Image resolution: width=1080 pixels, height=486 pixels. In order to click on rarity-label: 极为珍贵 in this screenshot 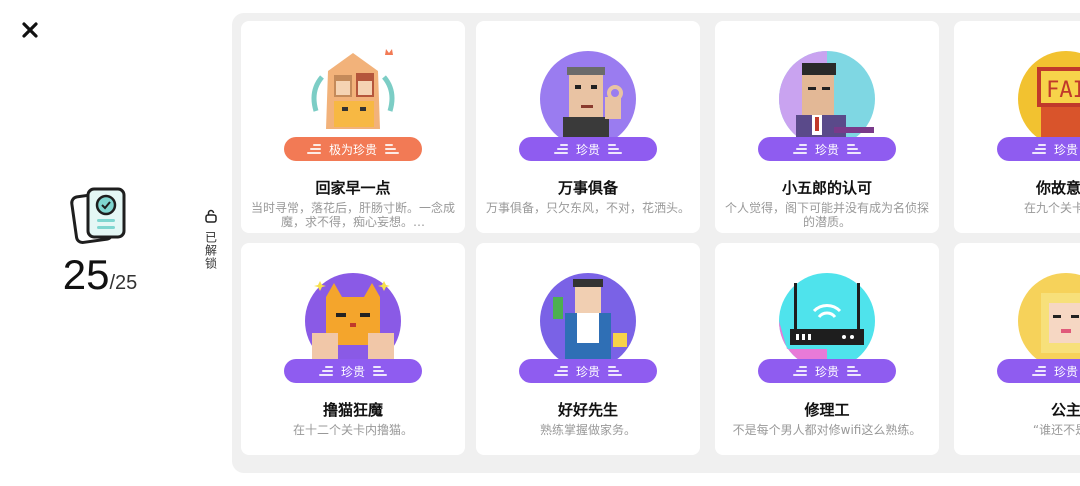, I will do `click(352, 149)`.